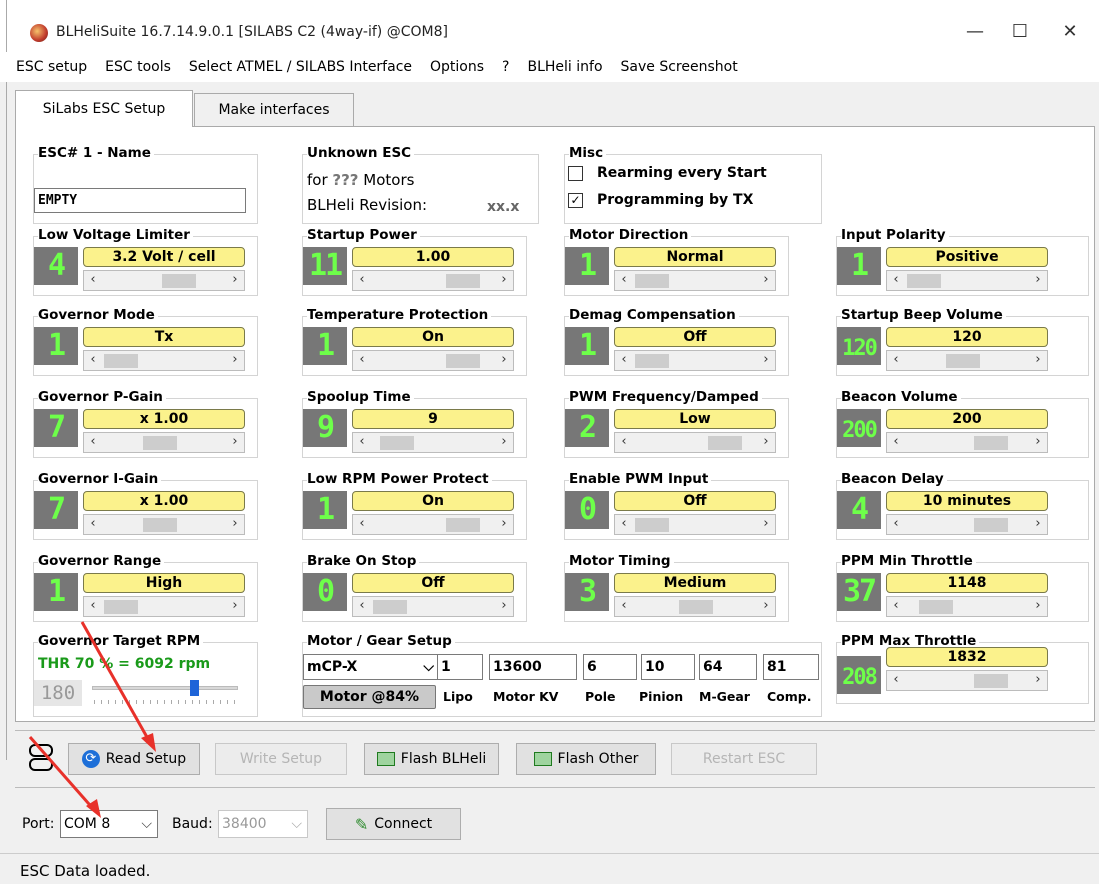  I want to click on maximize-button: ☐, so click(1020, 31).